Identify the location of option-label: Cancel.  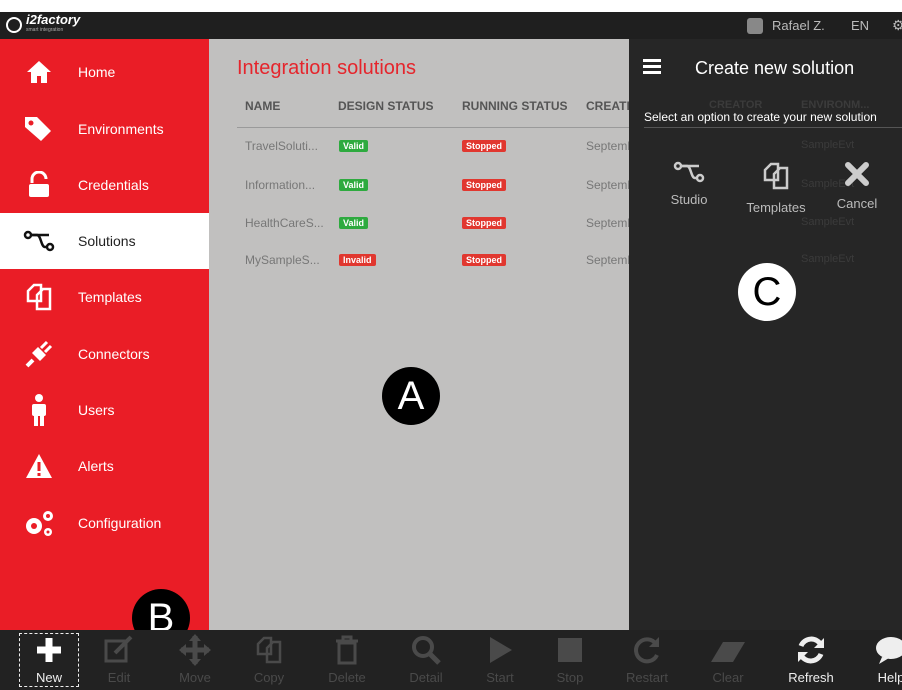
(857, 203).